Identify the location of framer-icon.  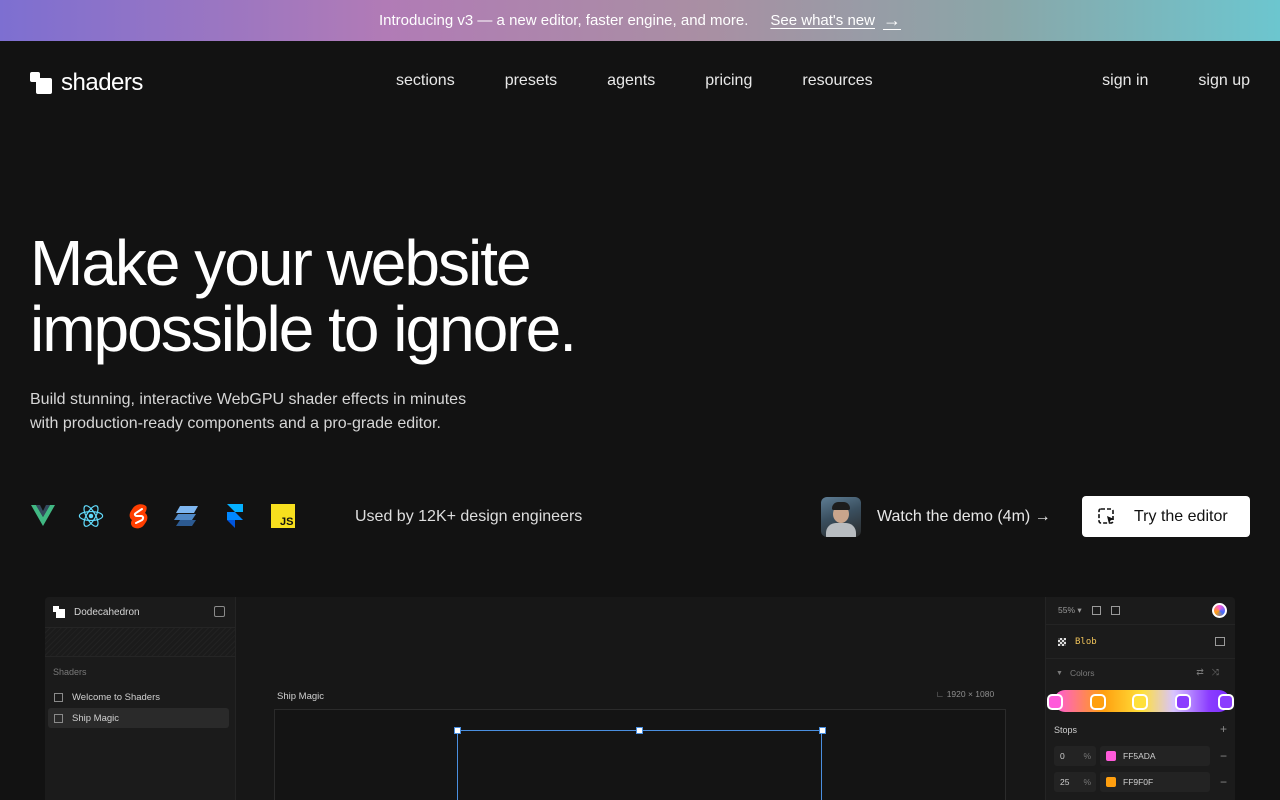
(235, 516).